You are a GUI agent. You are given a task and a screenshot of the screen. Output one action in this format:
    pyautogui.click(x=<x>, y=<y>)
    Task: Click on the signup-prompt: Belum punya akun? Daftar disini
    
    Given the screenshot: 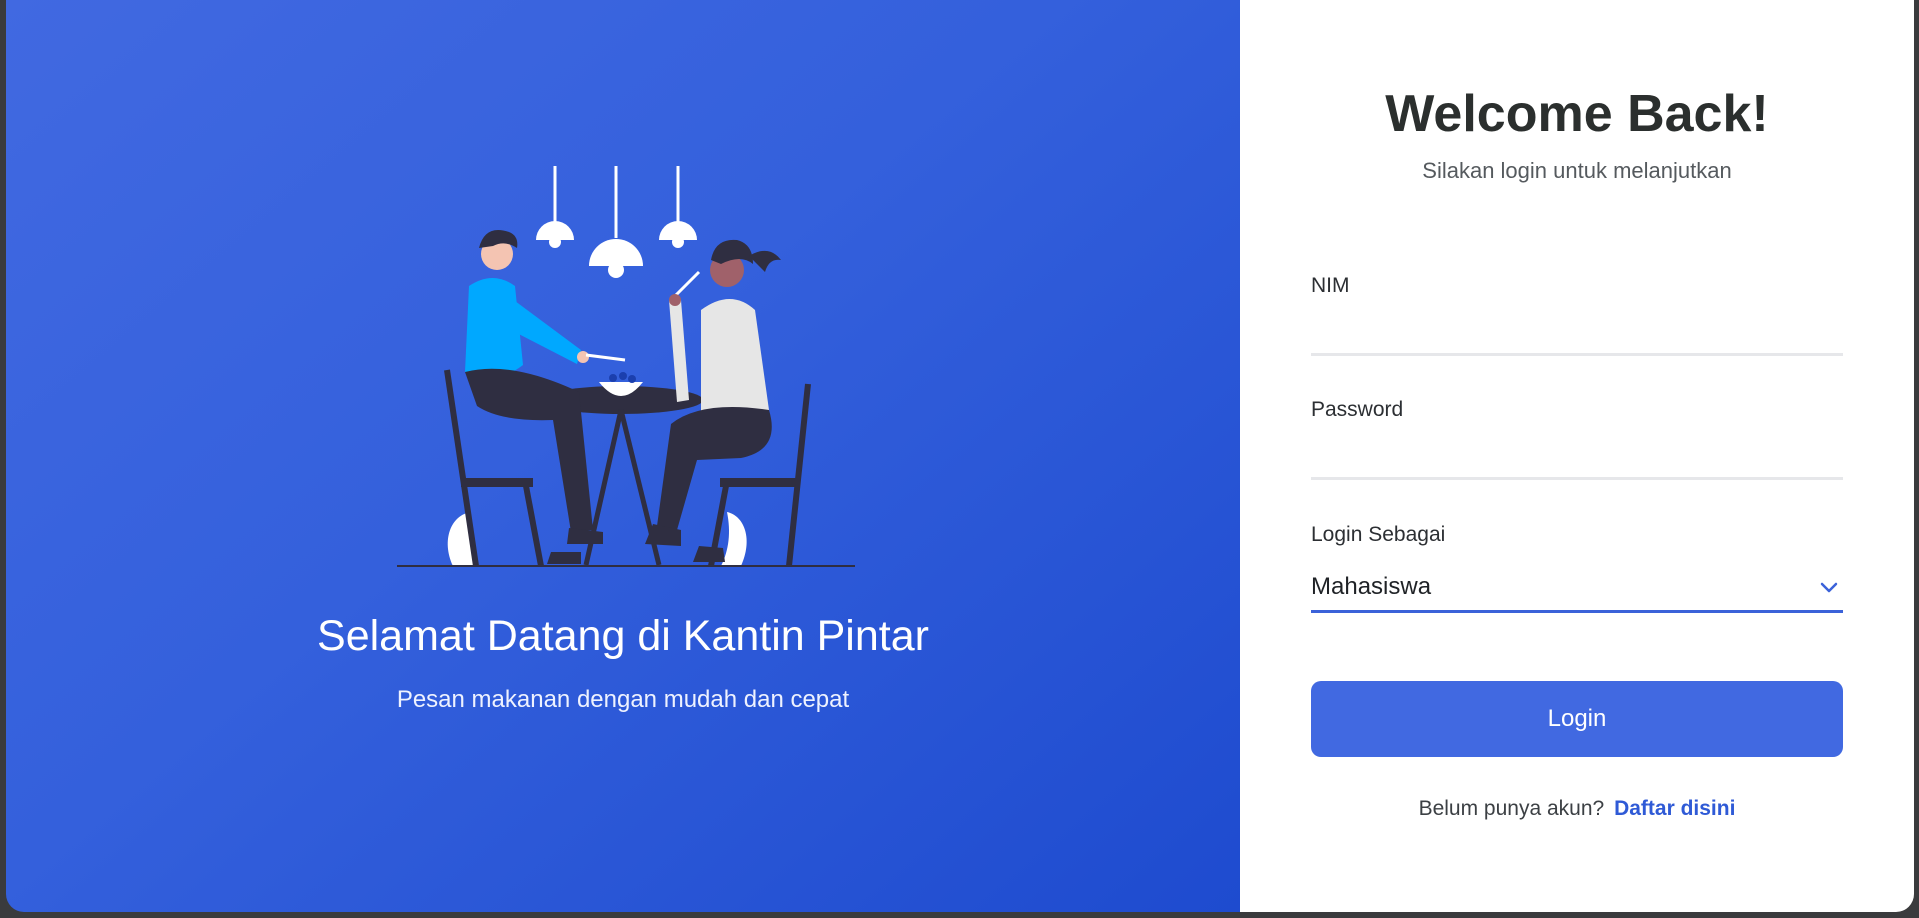 What is the action you would take?
    pyautogui.click(x=1577, y=809)
    